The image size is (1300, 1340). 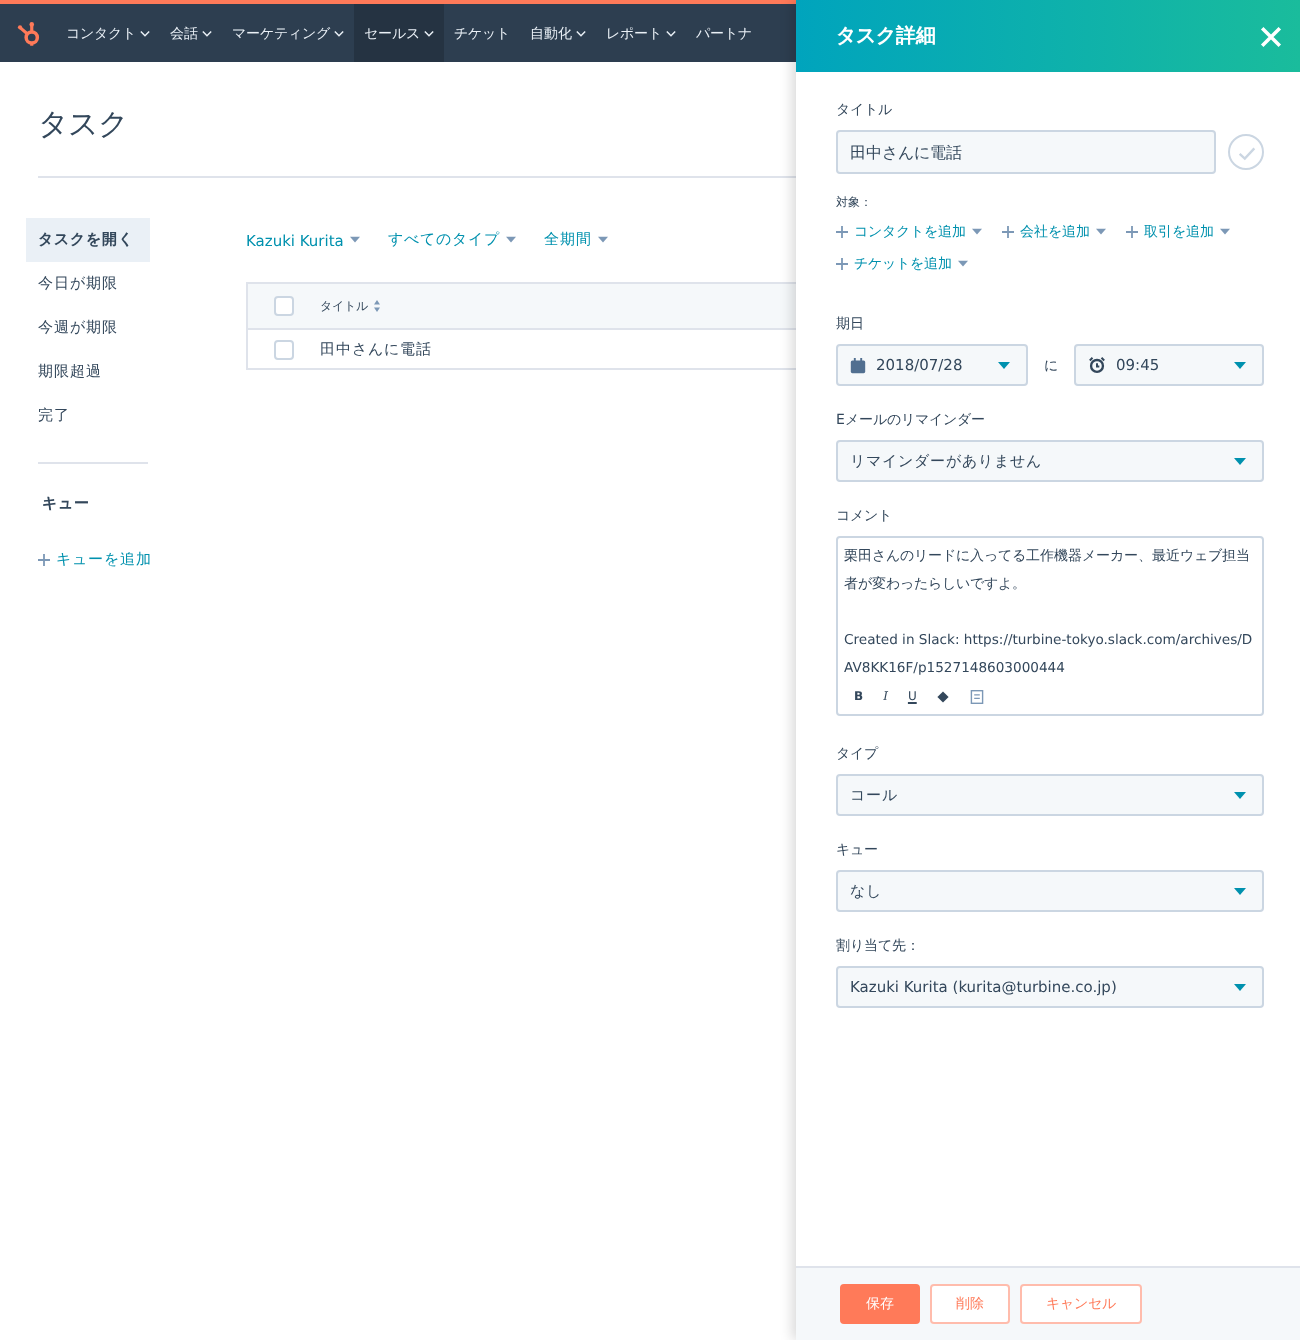 What do you see at coordinates (284, 306) in the screenshot?
I see `select-all-checkbox` at bounding box center [284, 306].